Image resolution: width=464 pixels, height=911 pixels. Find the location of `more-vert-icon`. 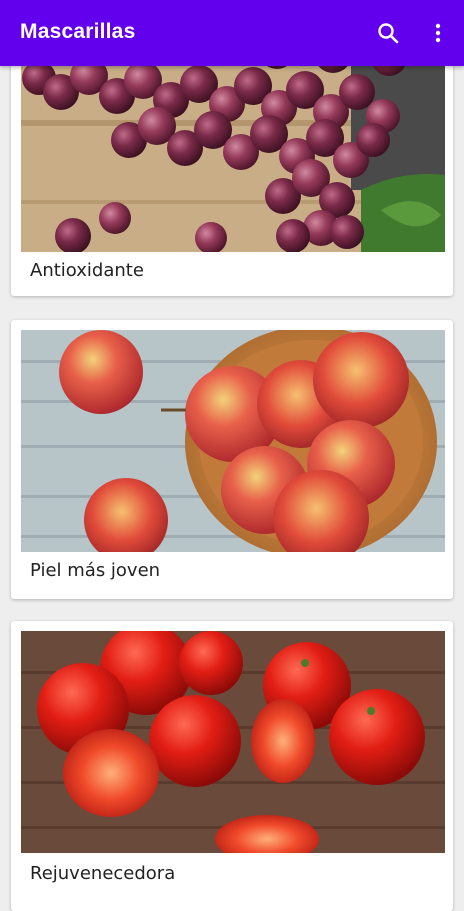

more-vert-icon is located at coordinates (438, 33).